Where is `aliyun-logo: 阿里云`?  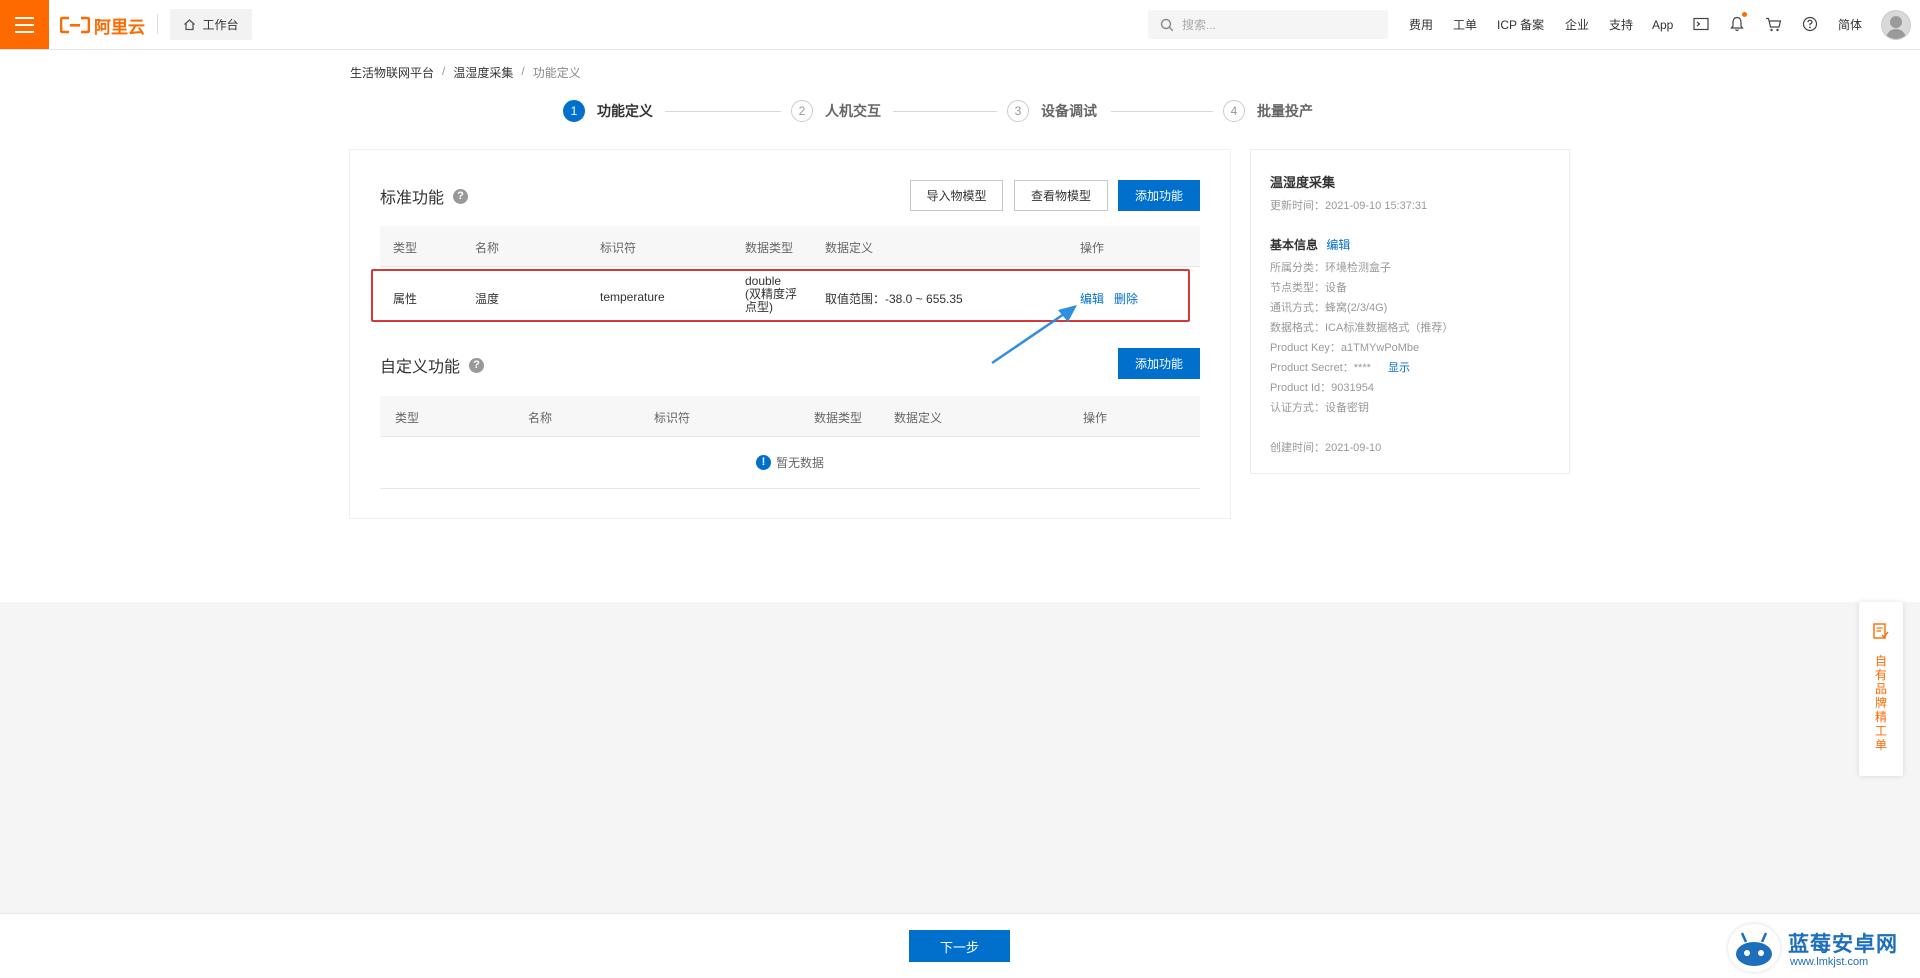
aliyun-logo: 阿里云 is located at coordinates (102, 25).